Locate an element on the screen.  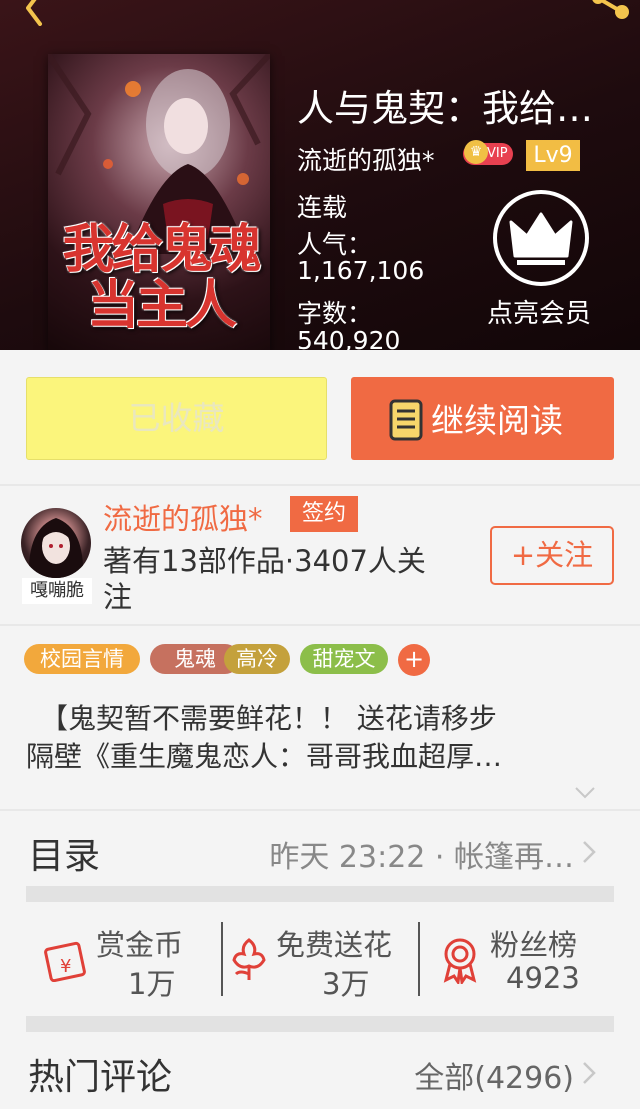
signed-badge: 签约 is located at coordinates (324, 514).